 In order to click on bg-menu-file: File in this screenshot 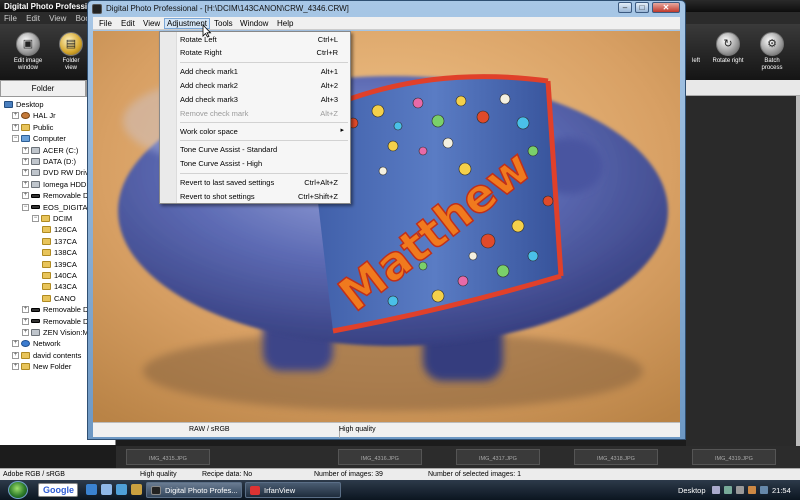, I will do `click(10, 18)`.